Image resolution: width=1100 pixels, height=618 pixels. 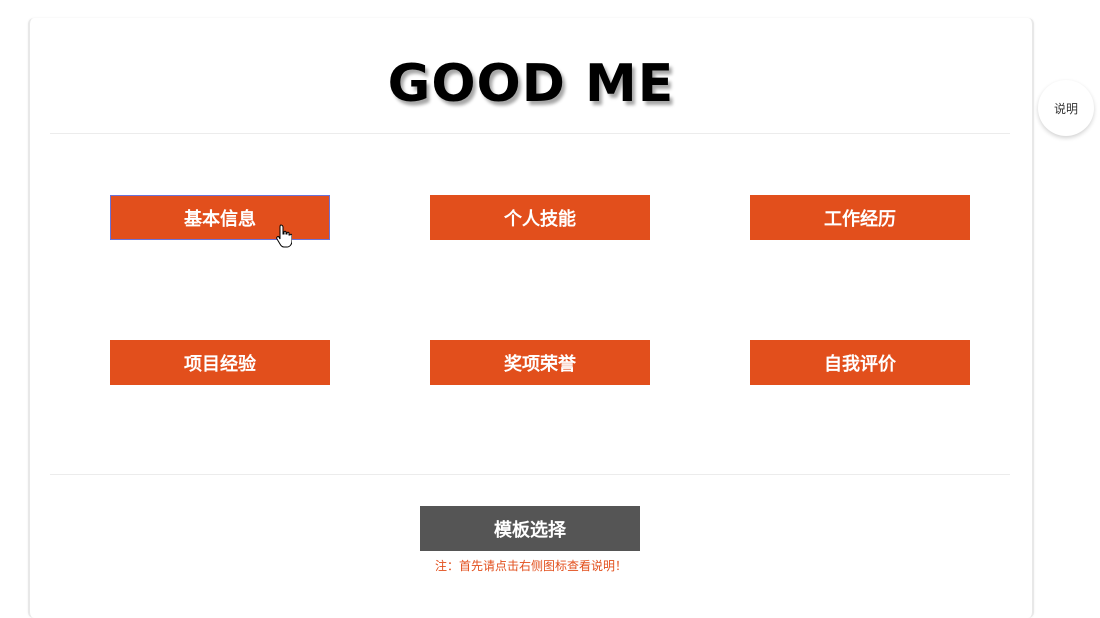 I want to click on hand-pointer-icon, so click(x=284, y=236).